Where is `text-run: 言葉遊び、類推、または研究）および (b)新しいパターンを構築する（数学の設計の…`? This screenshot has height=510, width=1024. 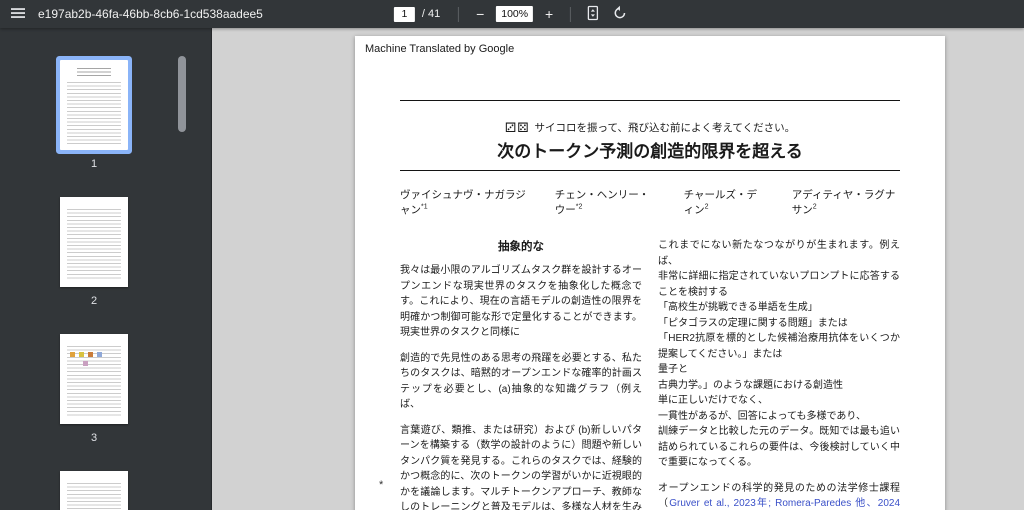
text-run: 言葉遊び、類推、または研究）および (b)新しいパターンを構築する（数学の設計の… is located at coordinates (521, 467).